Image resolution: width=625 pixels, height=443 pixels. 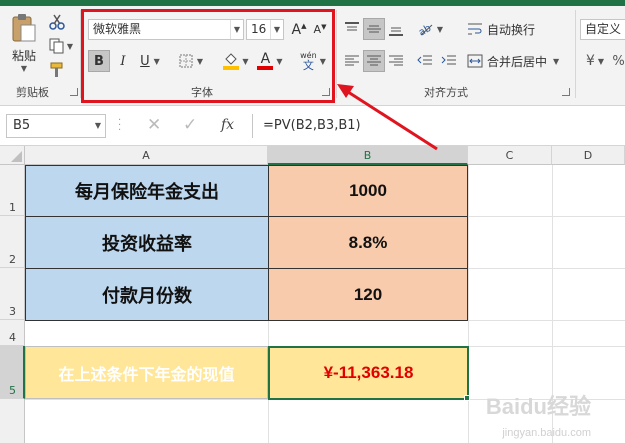 I want to click on cell-a5: 在上述条件下年金的现值, so click(x=146, y=372).